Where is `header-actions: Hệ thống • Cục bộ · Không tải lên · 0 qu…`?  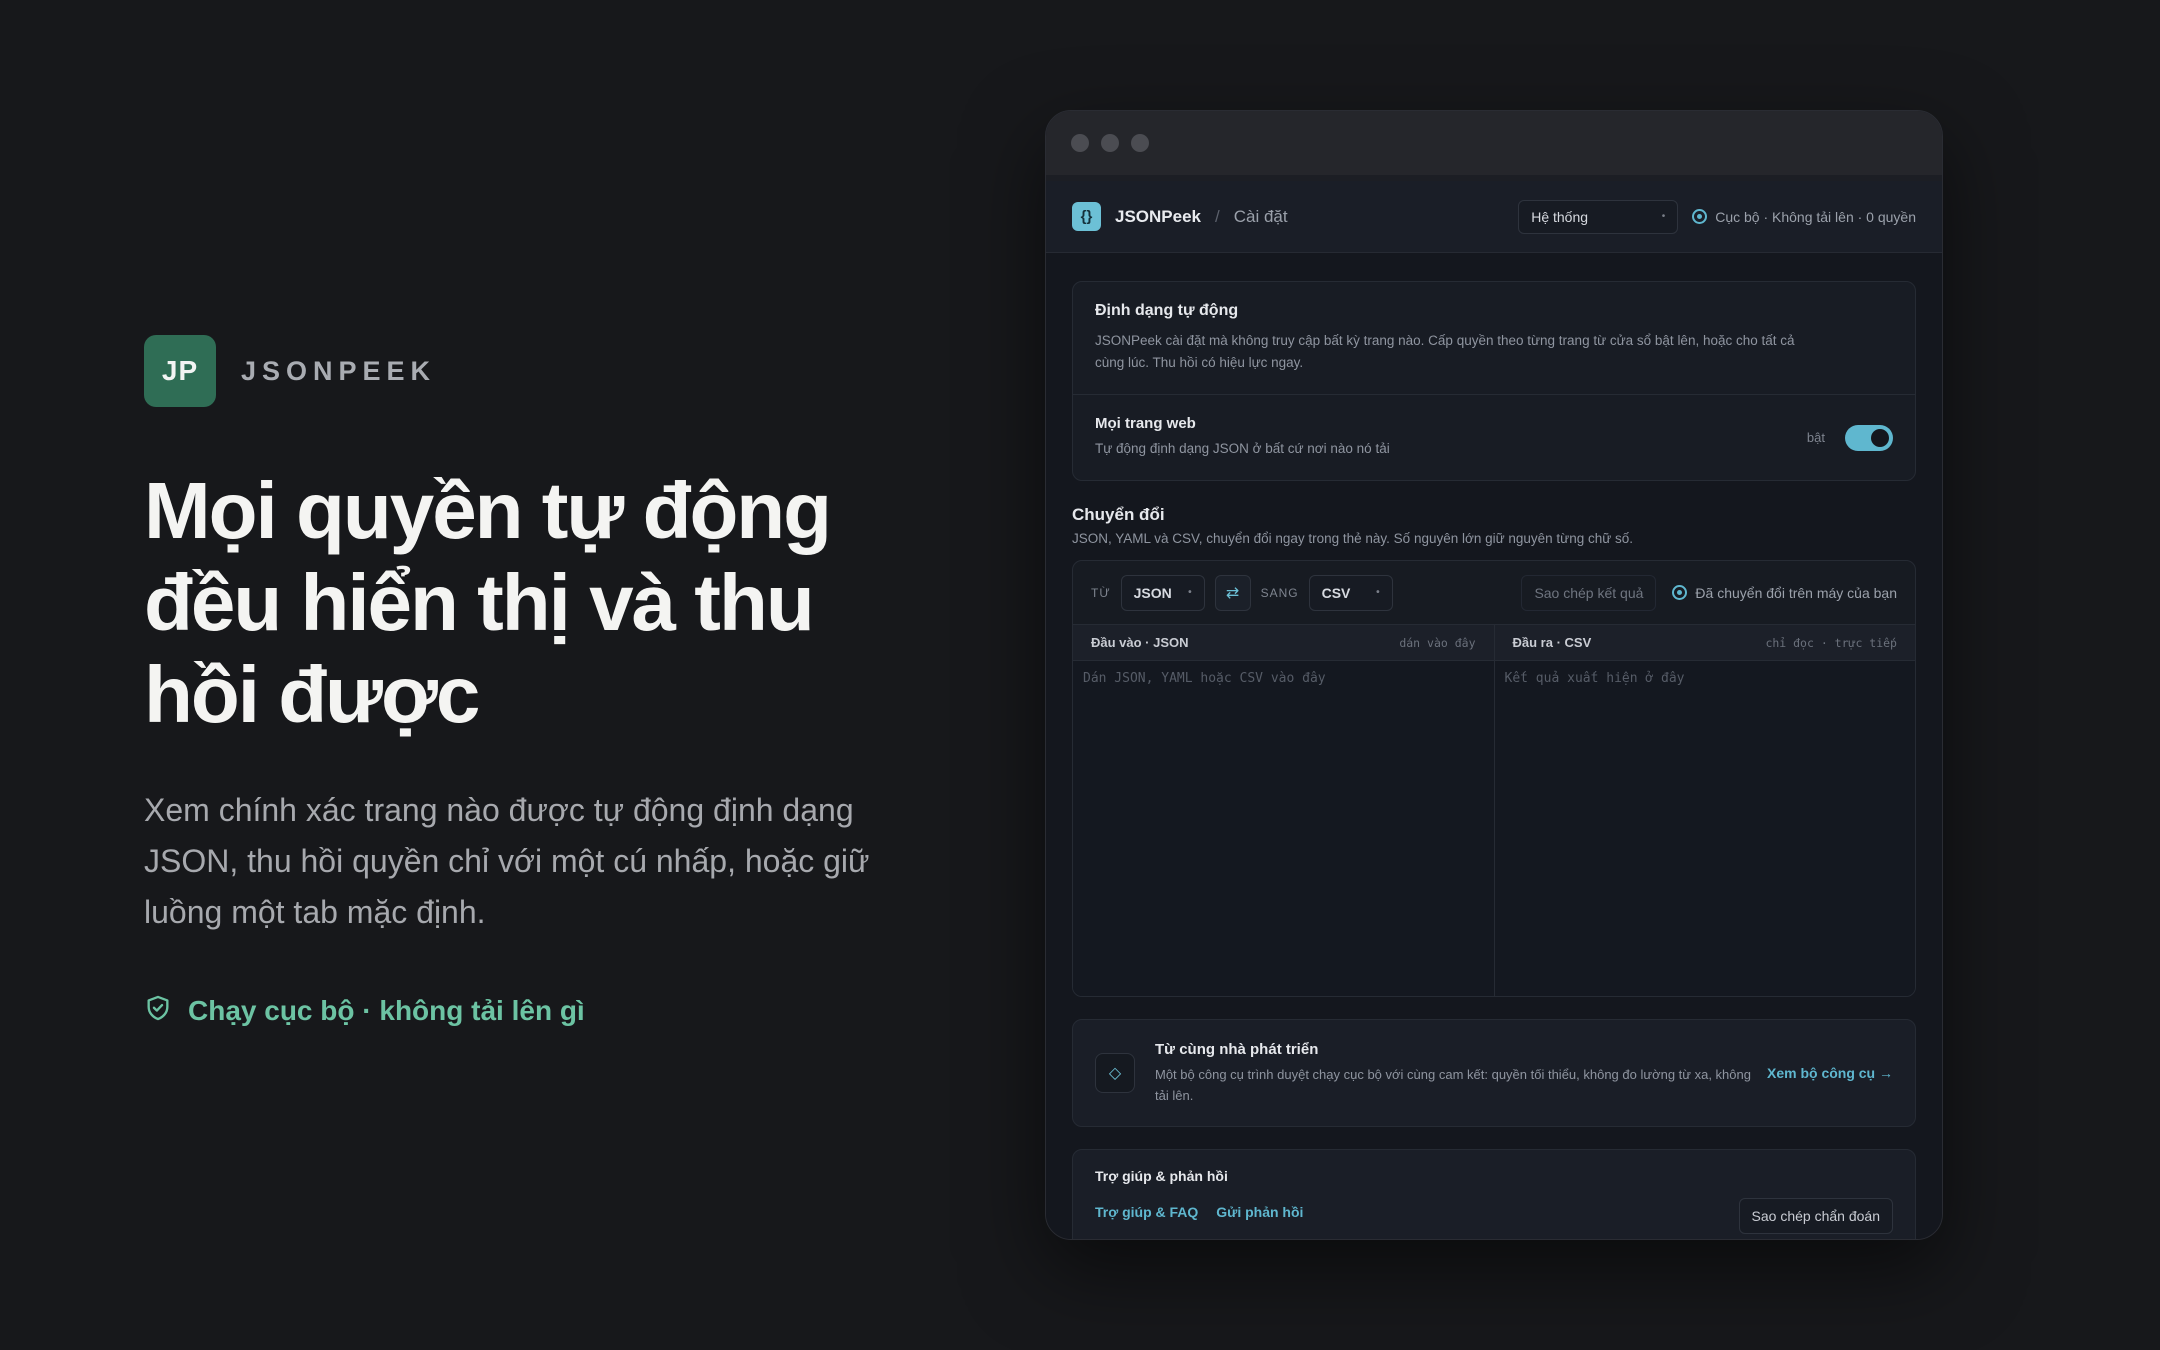
header-actions: Hệ thống • Cục bộ · Không tải lên · 0 qu… is located at coordinates (1717, 216).